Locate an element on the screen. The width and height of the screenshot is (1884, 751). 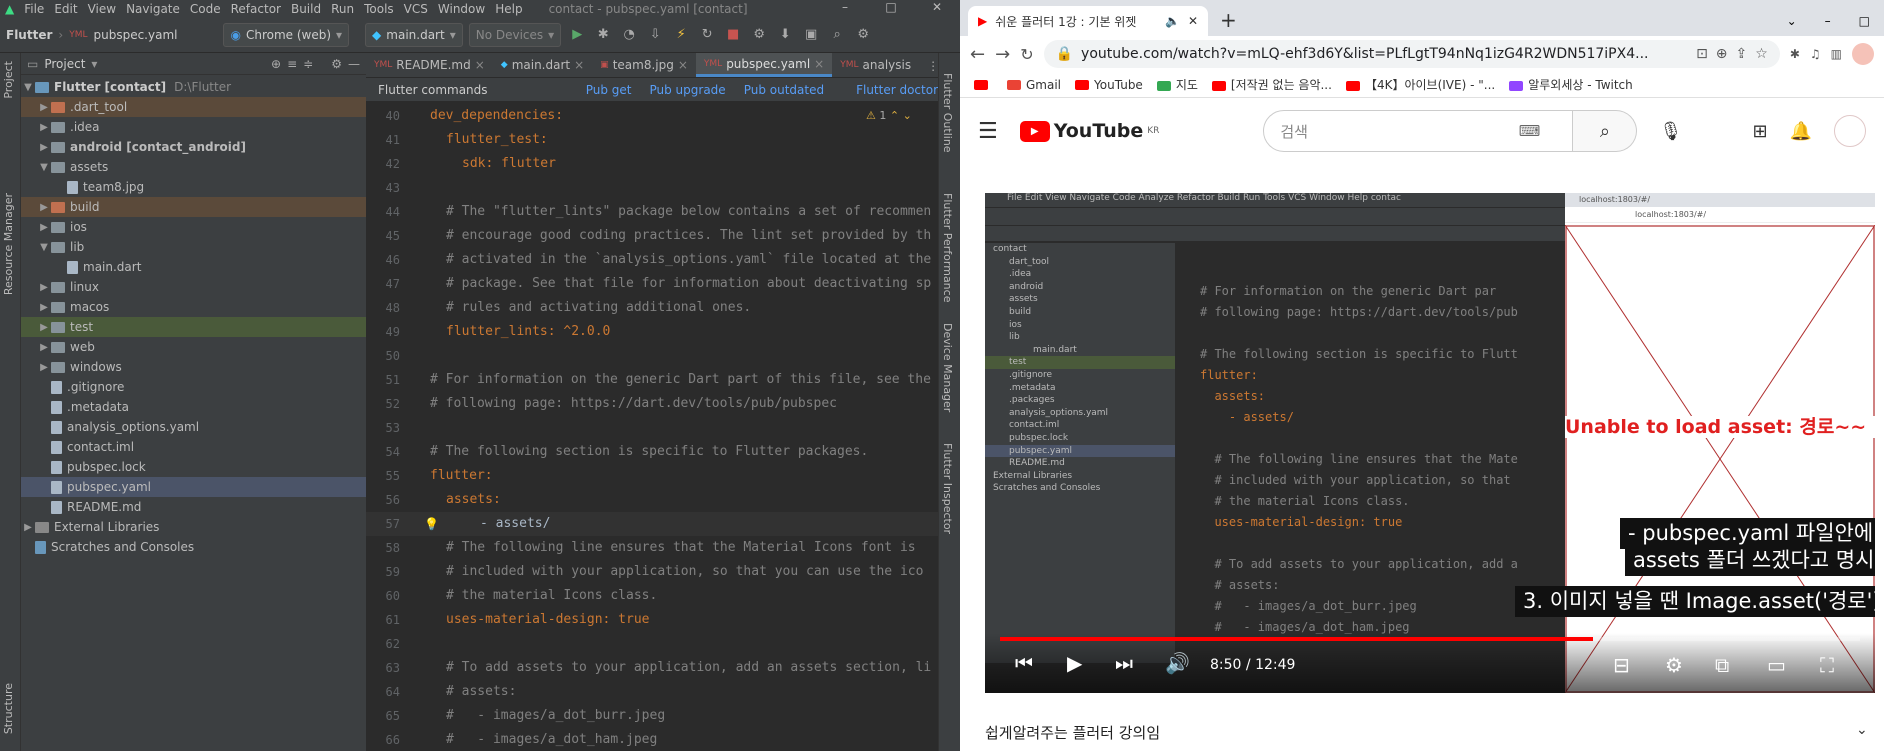
flutter-inspector-icon: ⚙ is located at coordinates (759, 35).